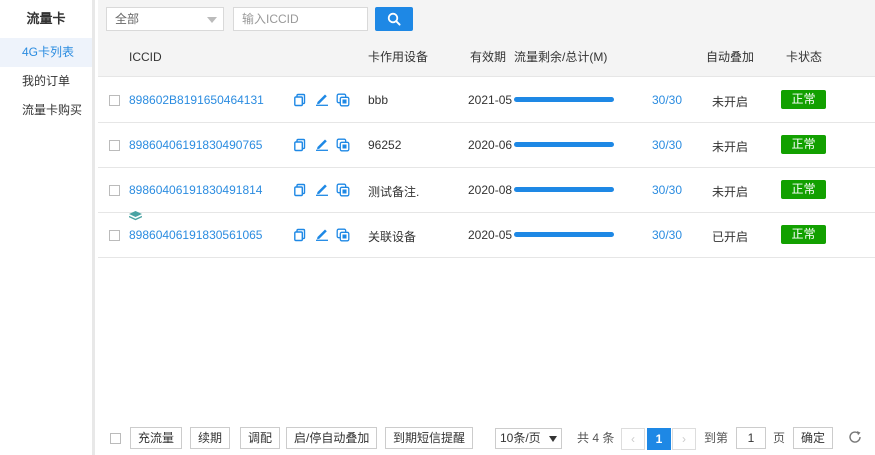  I want to click on device-name: 关联设备, so click(392, 237).